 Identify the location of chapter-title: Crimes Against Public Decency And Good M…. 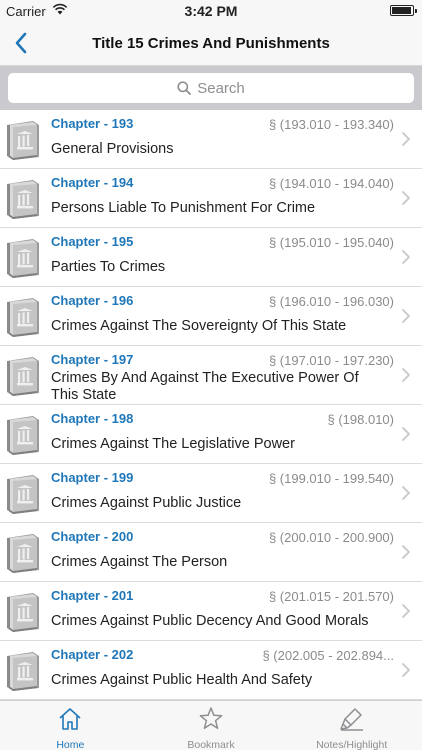
(210, 621).